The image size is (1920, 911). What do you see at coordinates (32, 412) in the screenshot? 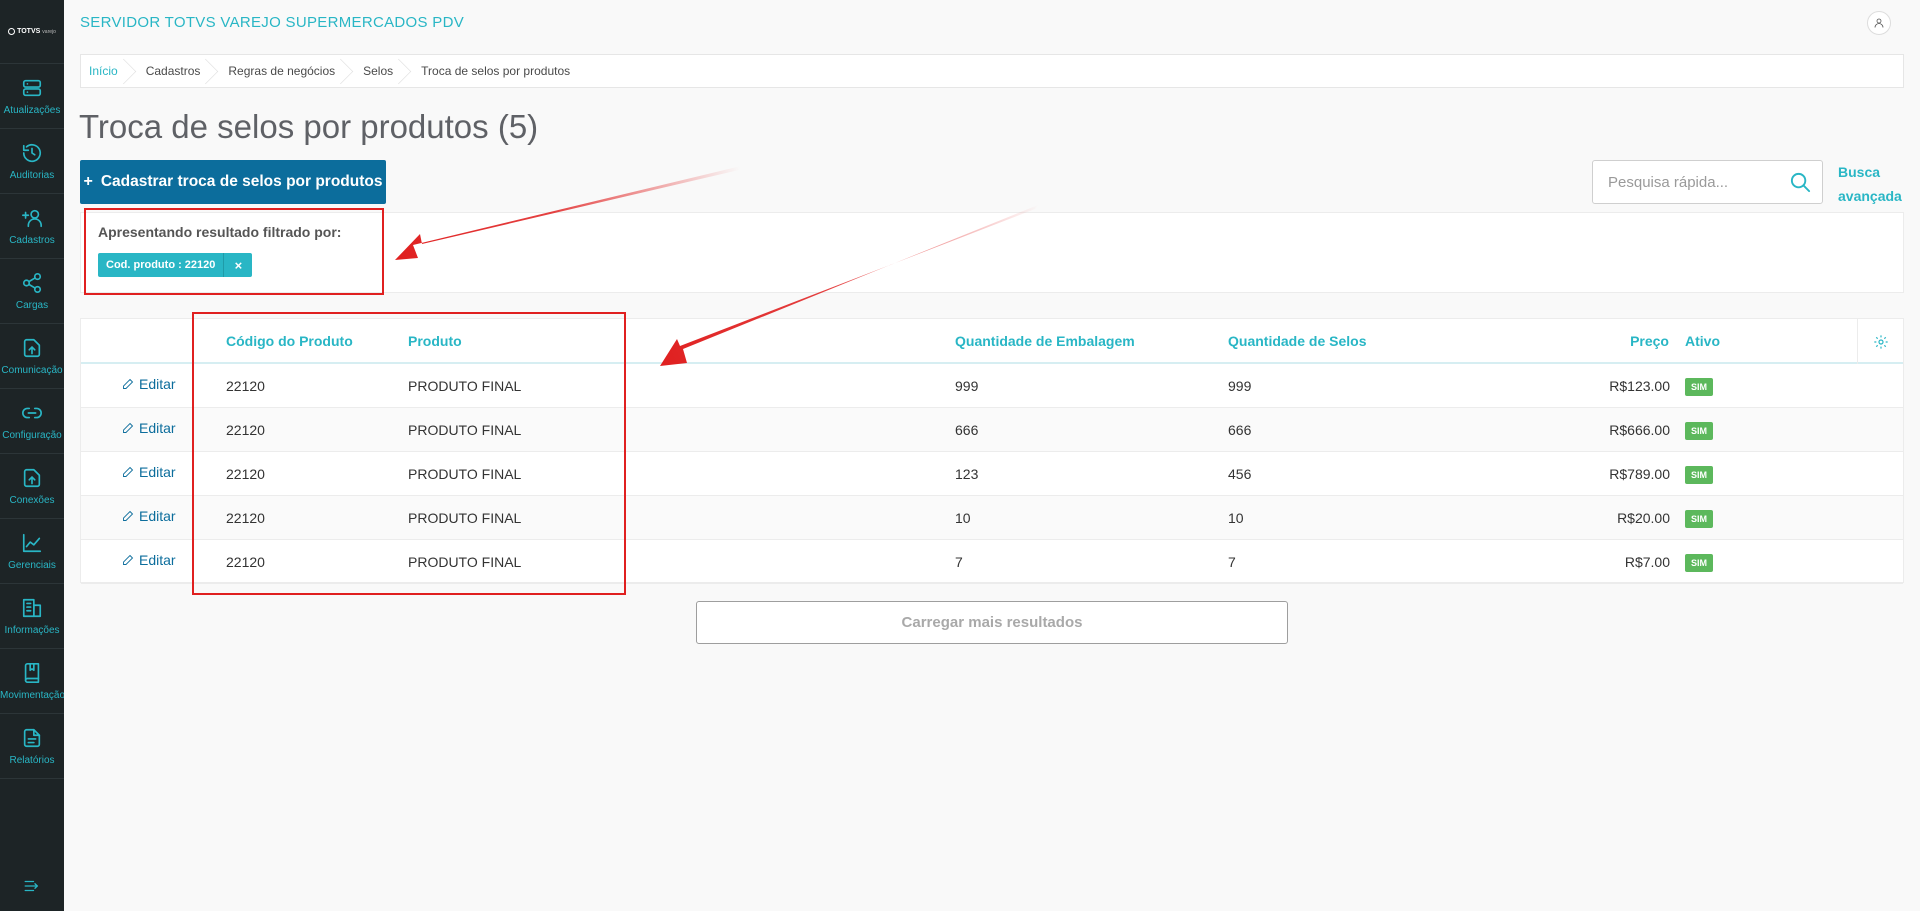
I see `link-icon` at bounding box center [32, 412].